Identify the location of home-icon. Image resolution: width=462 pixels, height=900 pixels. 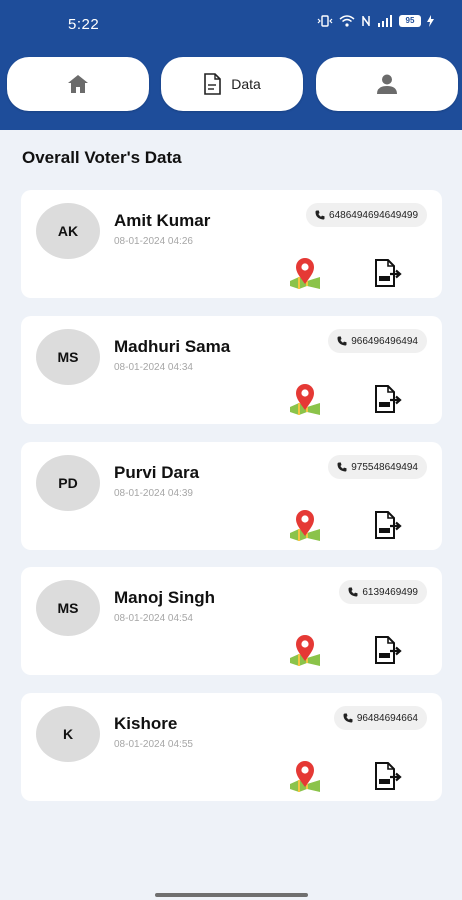
(78, 84).